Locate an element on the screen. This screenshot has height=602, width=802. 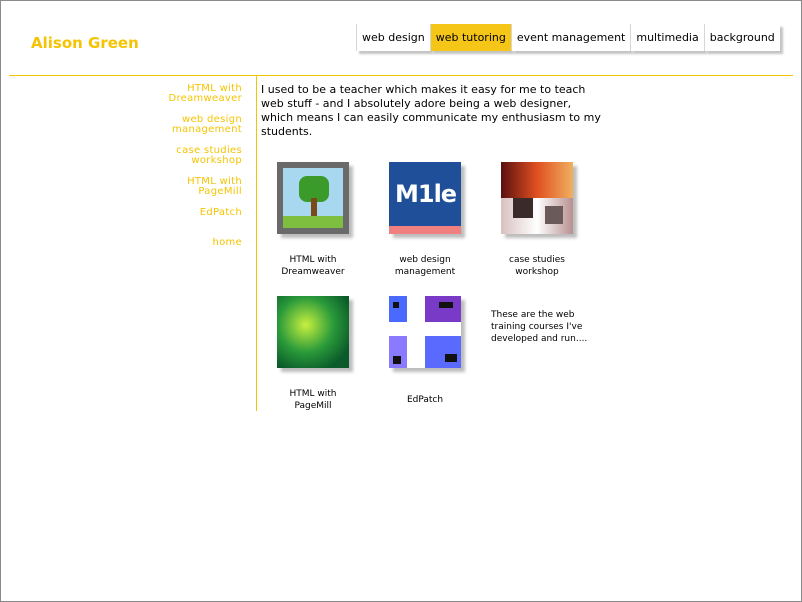
case-studies-thumbnail is located at coordinates (537, 198).